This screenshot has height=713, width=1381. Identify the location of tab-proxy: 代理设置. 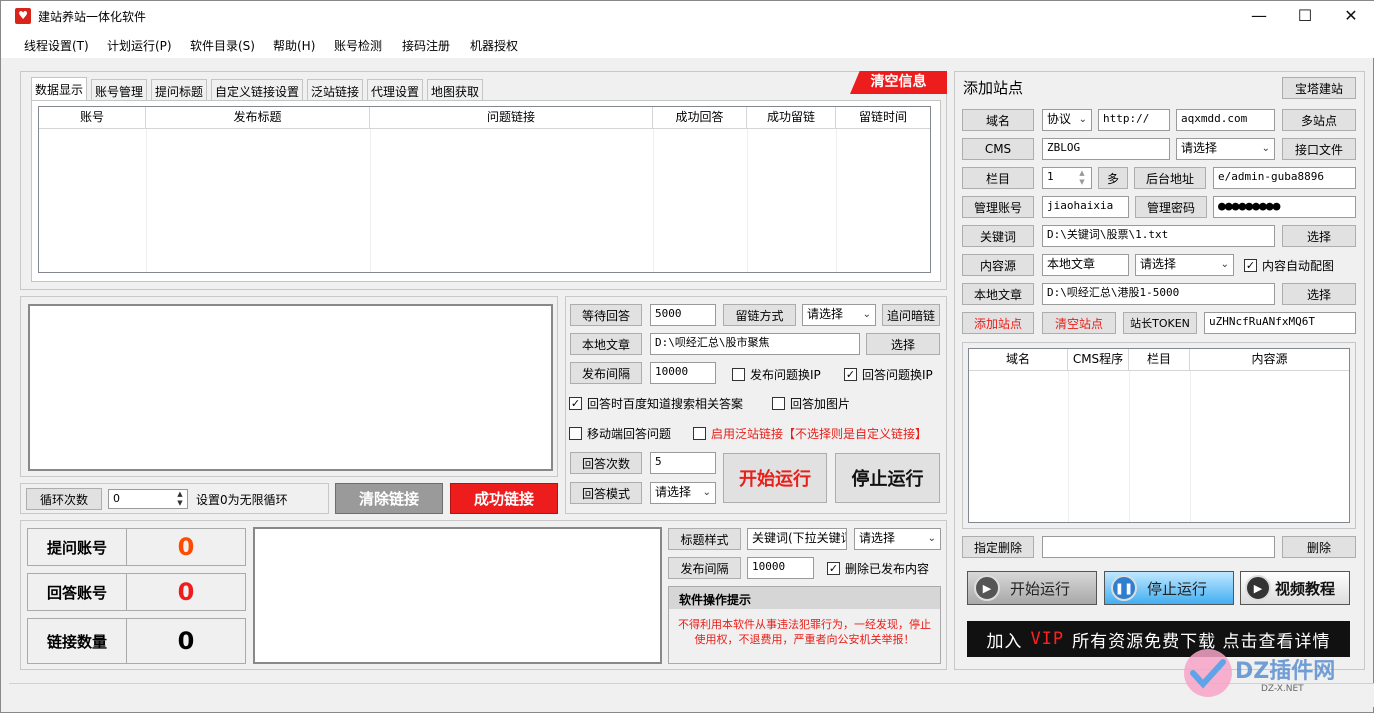
(395, 89).